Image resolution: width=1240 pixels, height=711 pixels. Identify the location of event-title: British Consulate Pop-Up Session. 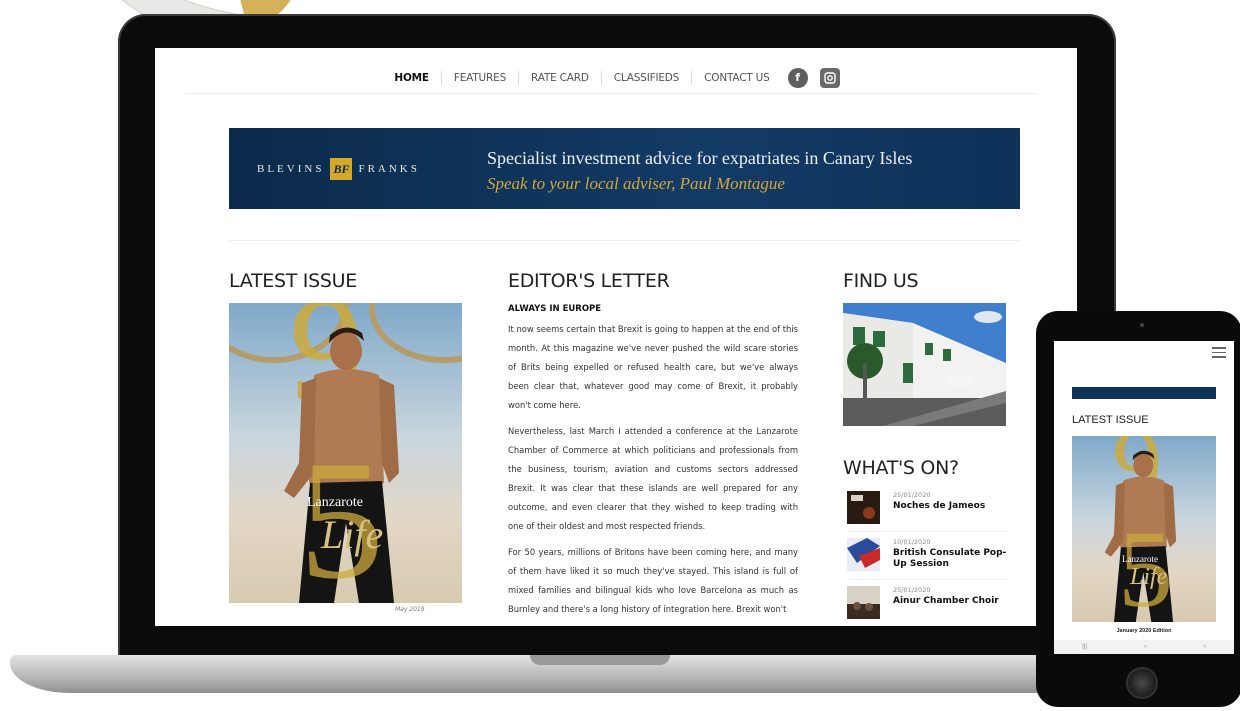
(950, 558).